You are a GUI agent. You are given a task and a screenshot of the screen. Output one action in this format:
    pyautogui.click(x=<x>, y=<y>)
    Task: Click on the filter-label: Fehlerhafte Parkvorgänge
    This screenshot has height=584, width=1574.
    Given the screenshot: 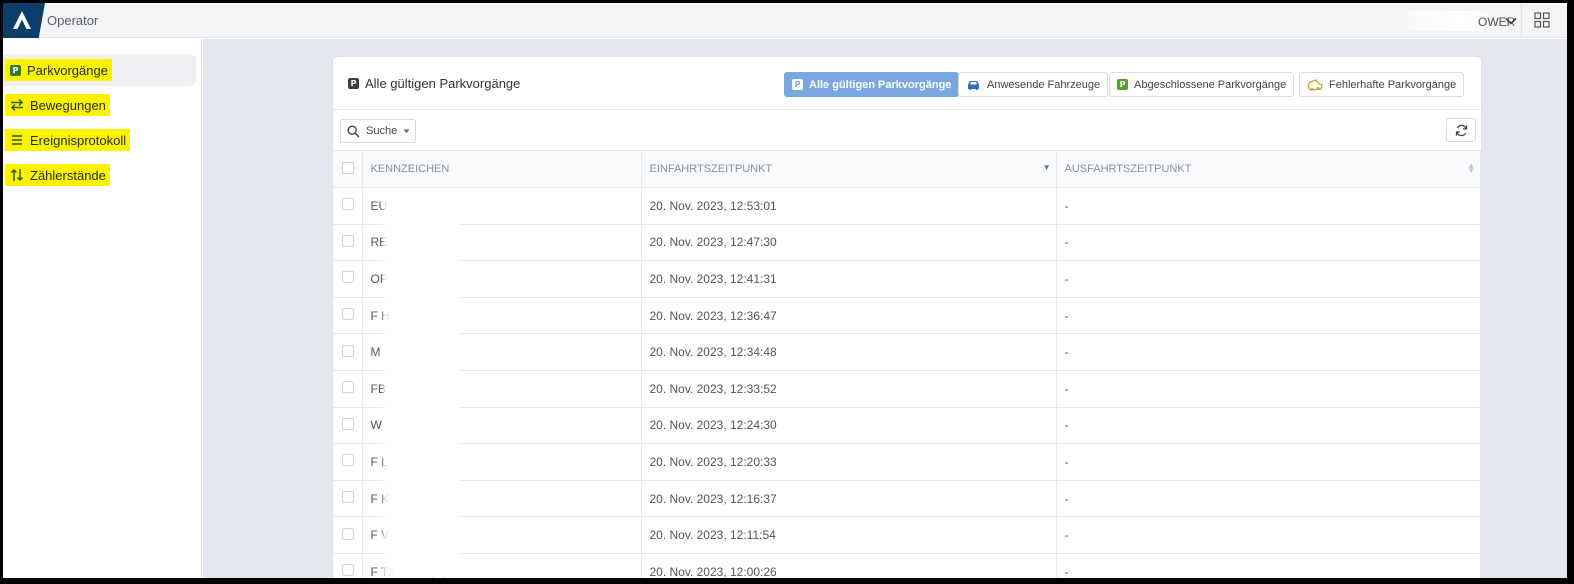 What is the action you would take?
    pyautogui.click(x=1393, y=84)
    